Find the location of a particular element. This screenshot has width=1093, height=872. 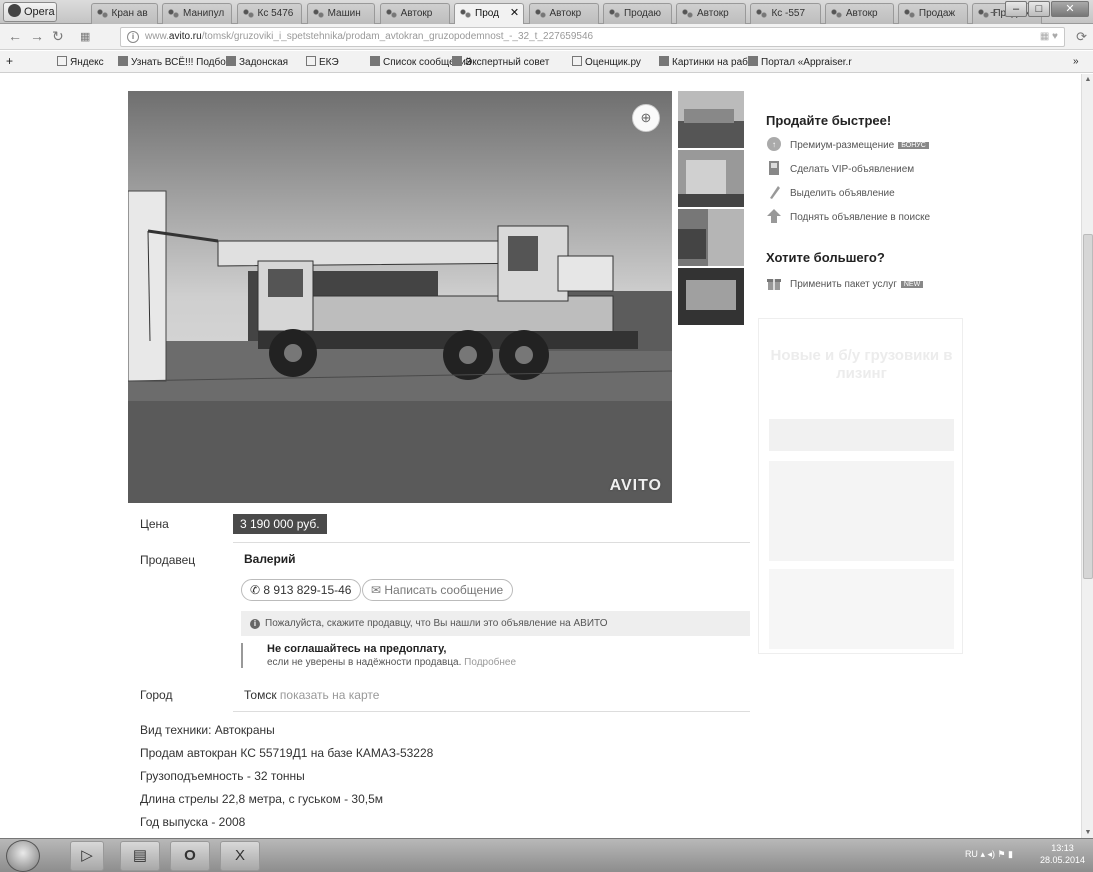

new-tab-button: + is located at coordinates (994, 13).